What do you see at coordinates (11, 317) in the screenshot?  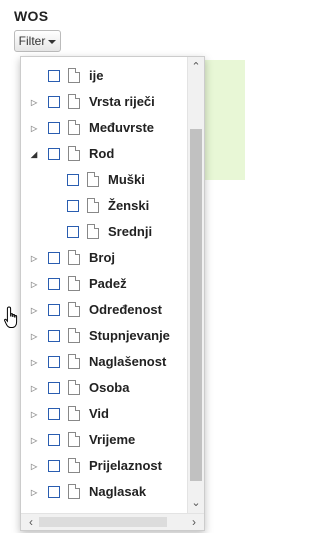 I see `hand-pointer-icon` at bounding box center [11, 317].